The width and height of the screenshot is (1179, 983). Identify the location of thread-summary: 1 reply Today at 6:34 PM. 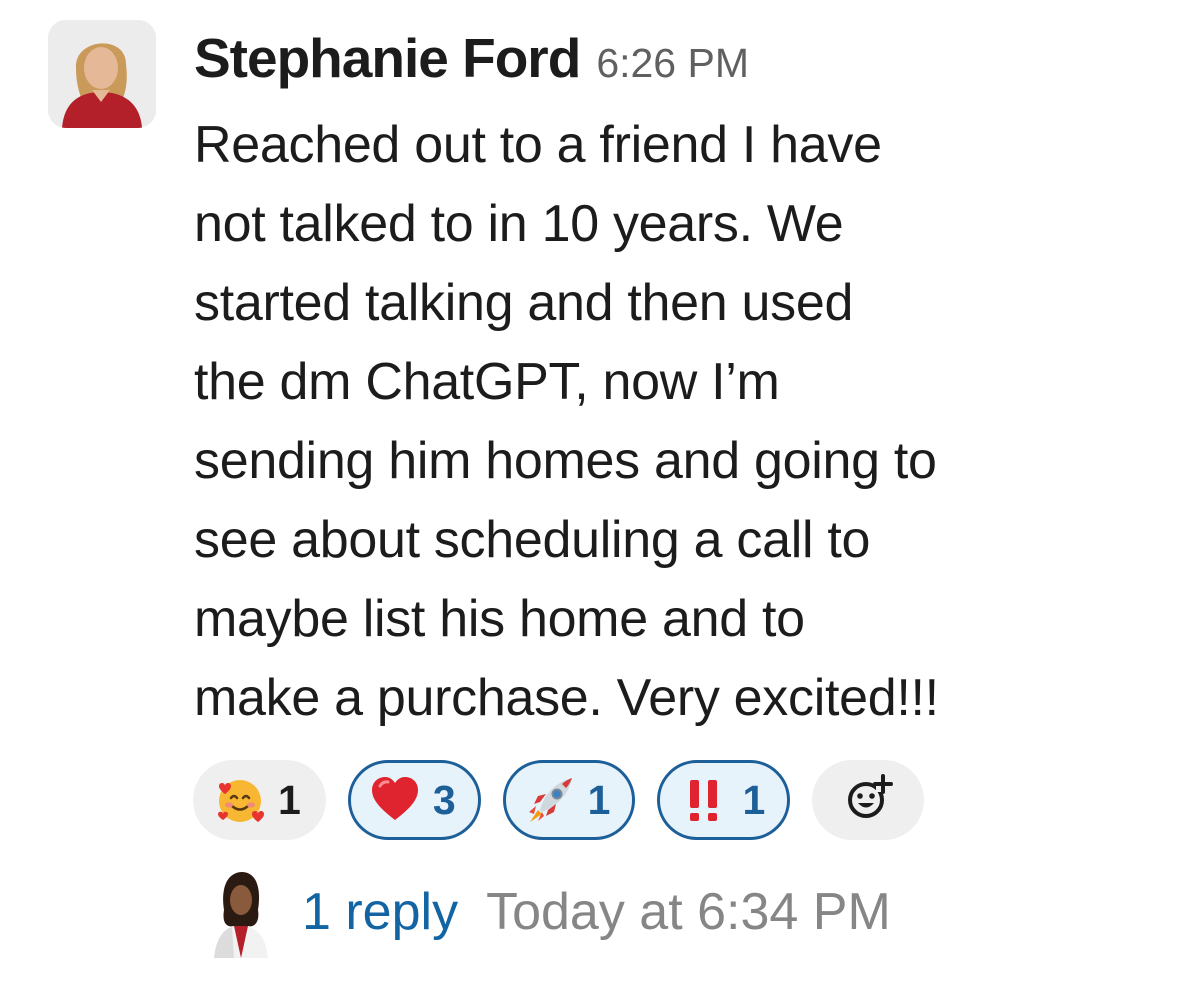
(549, 912).